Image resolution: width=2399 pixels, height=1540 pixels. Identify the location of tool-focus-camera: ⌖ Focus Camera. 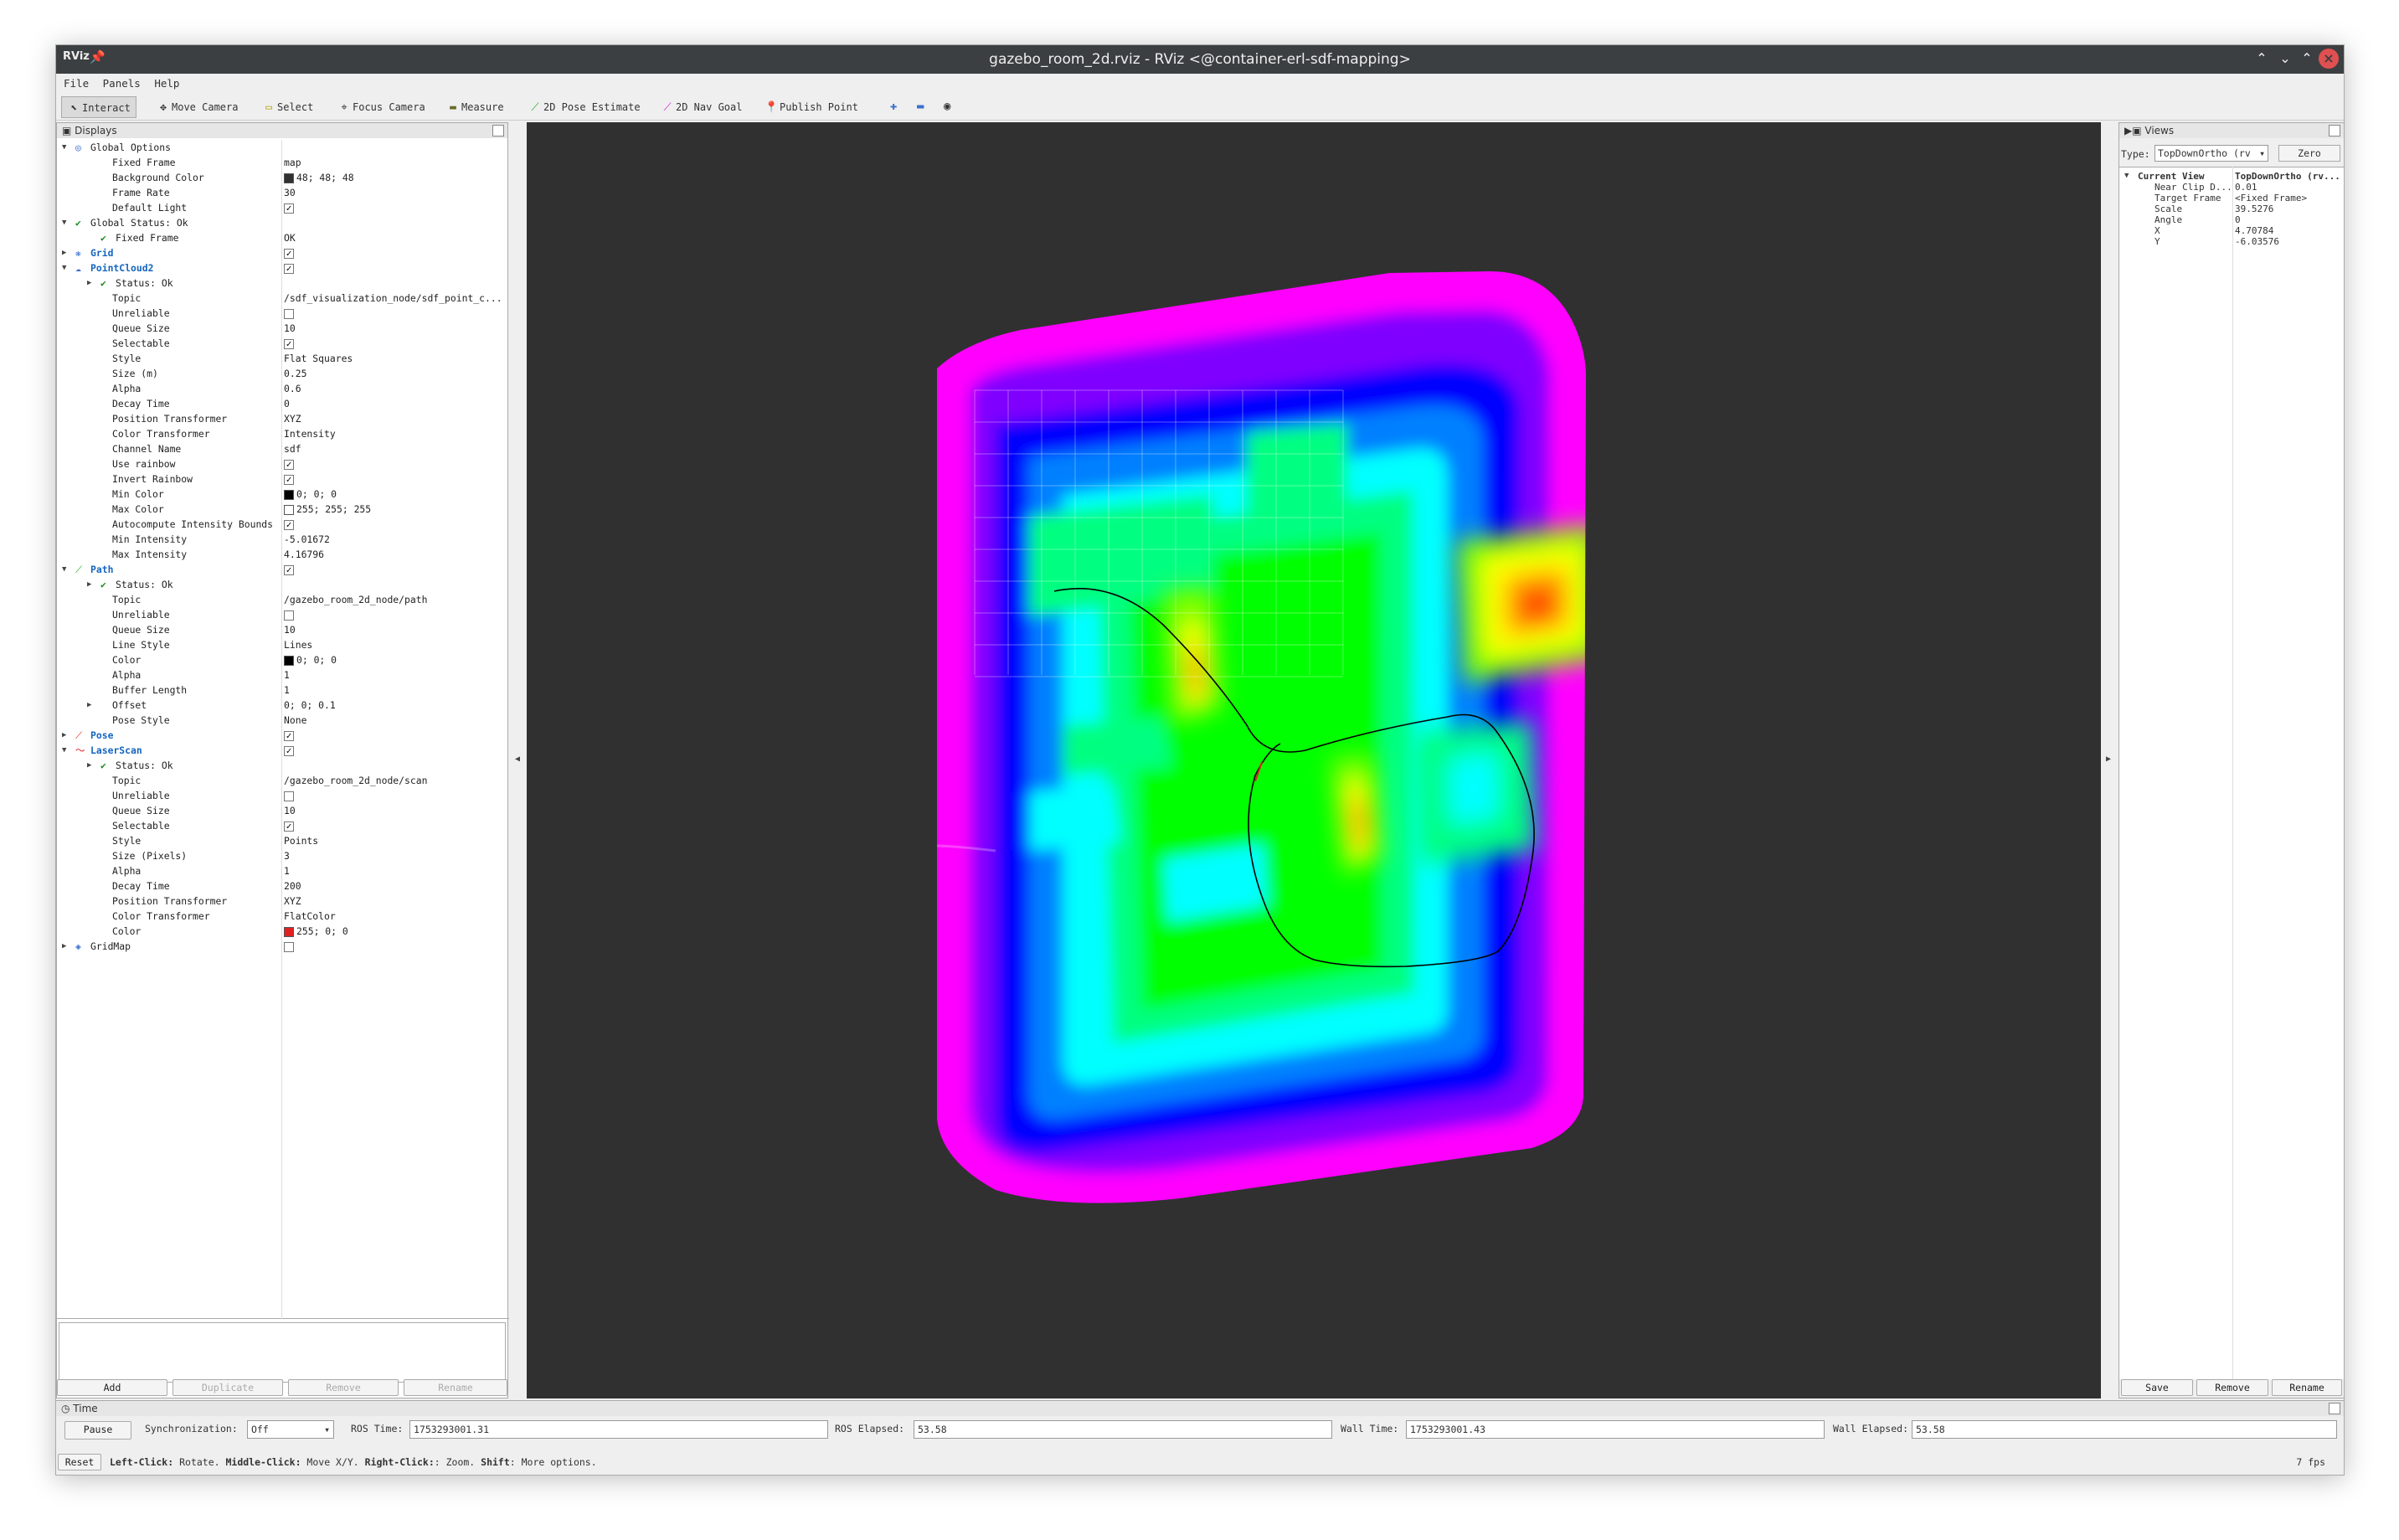
(381, 107).